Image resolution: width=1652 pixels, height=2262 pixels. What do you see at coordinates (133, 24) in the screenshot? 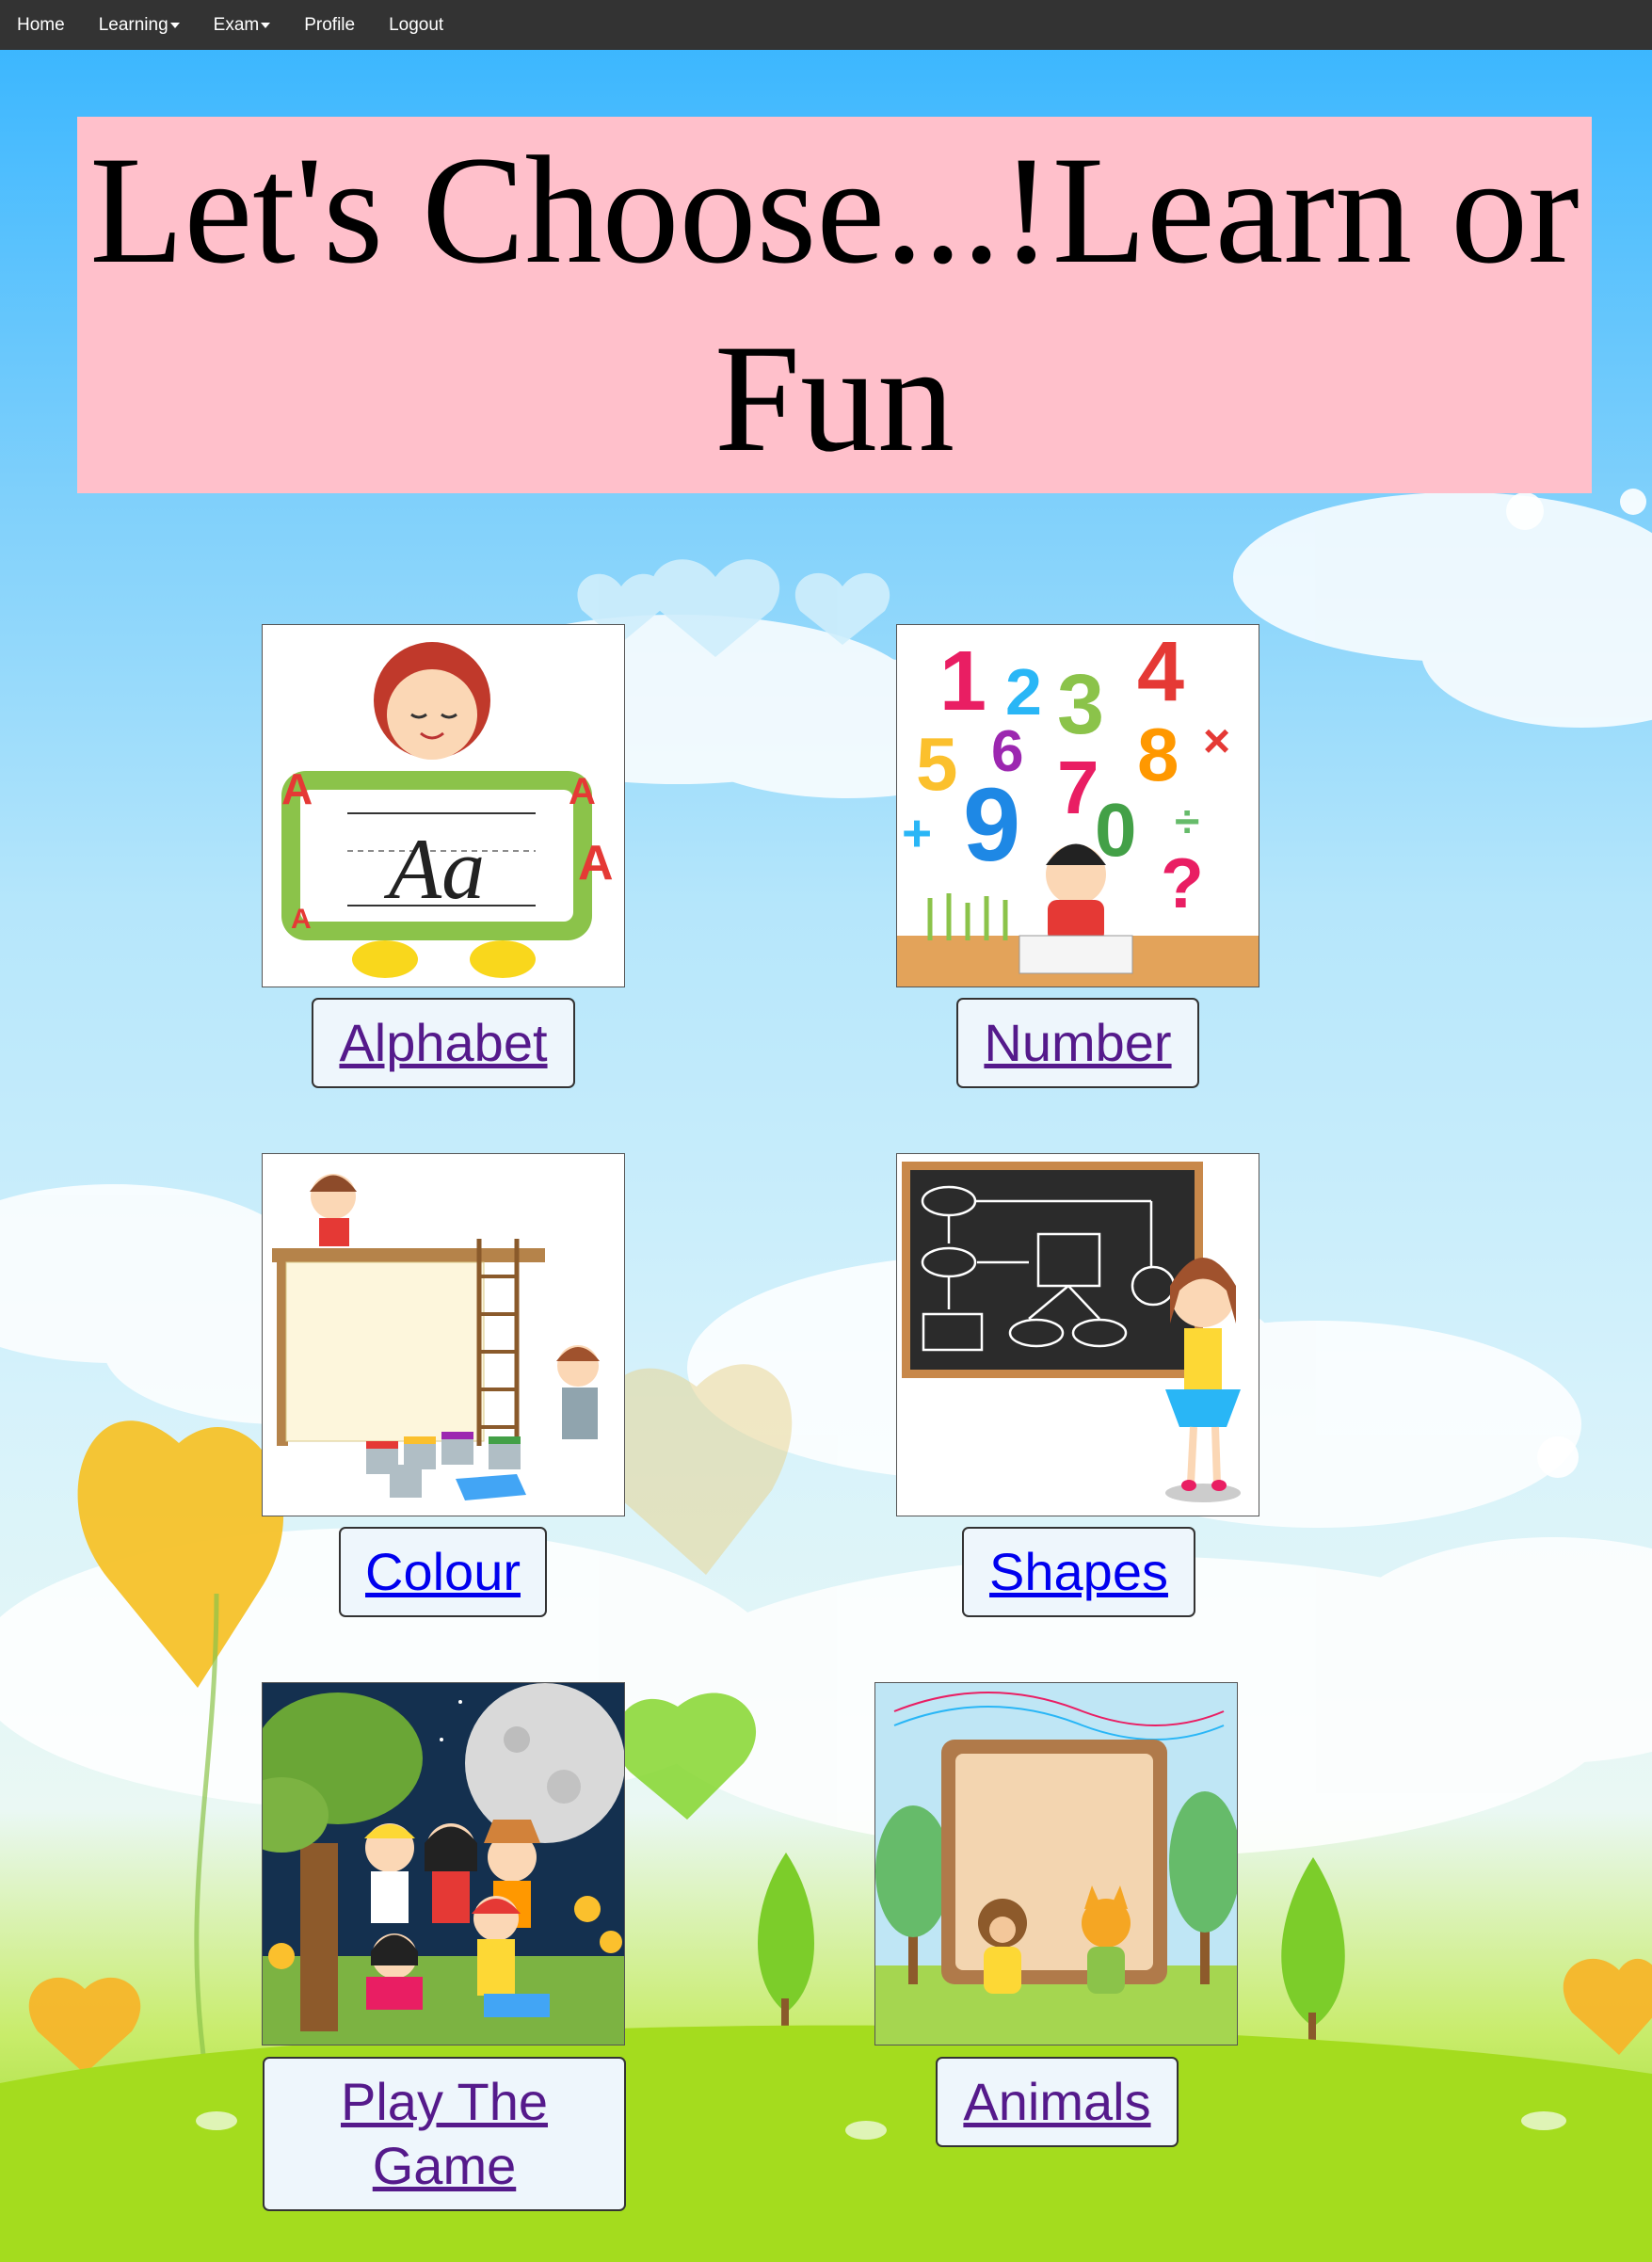
I see `nav-learning-label: Learning` at bounding box center [133, 24].